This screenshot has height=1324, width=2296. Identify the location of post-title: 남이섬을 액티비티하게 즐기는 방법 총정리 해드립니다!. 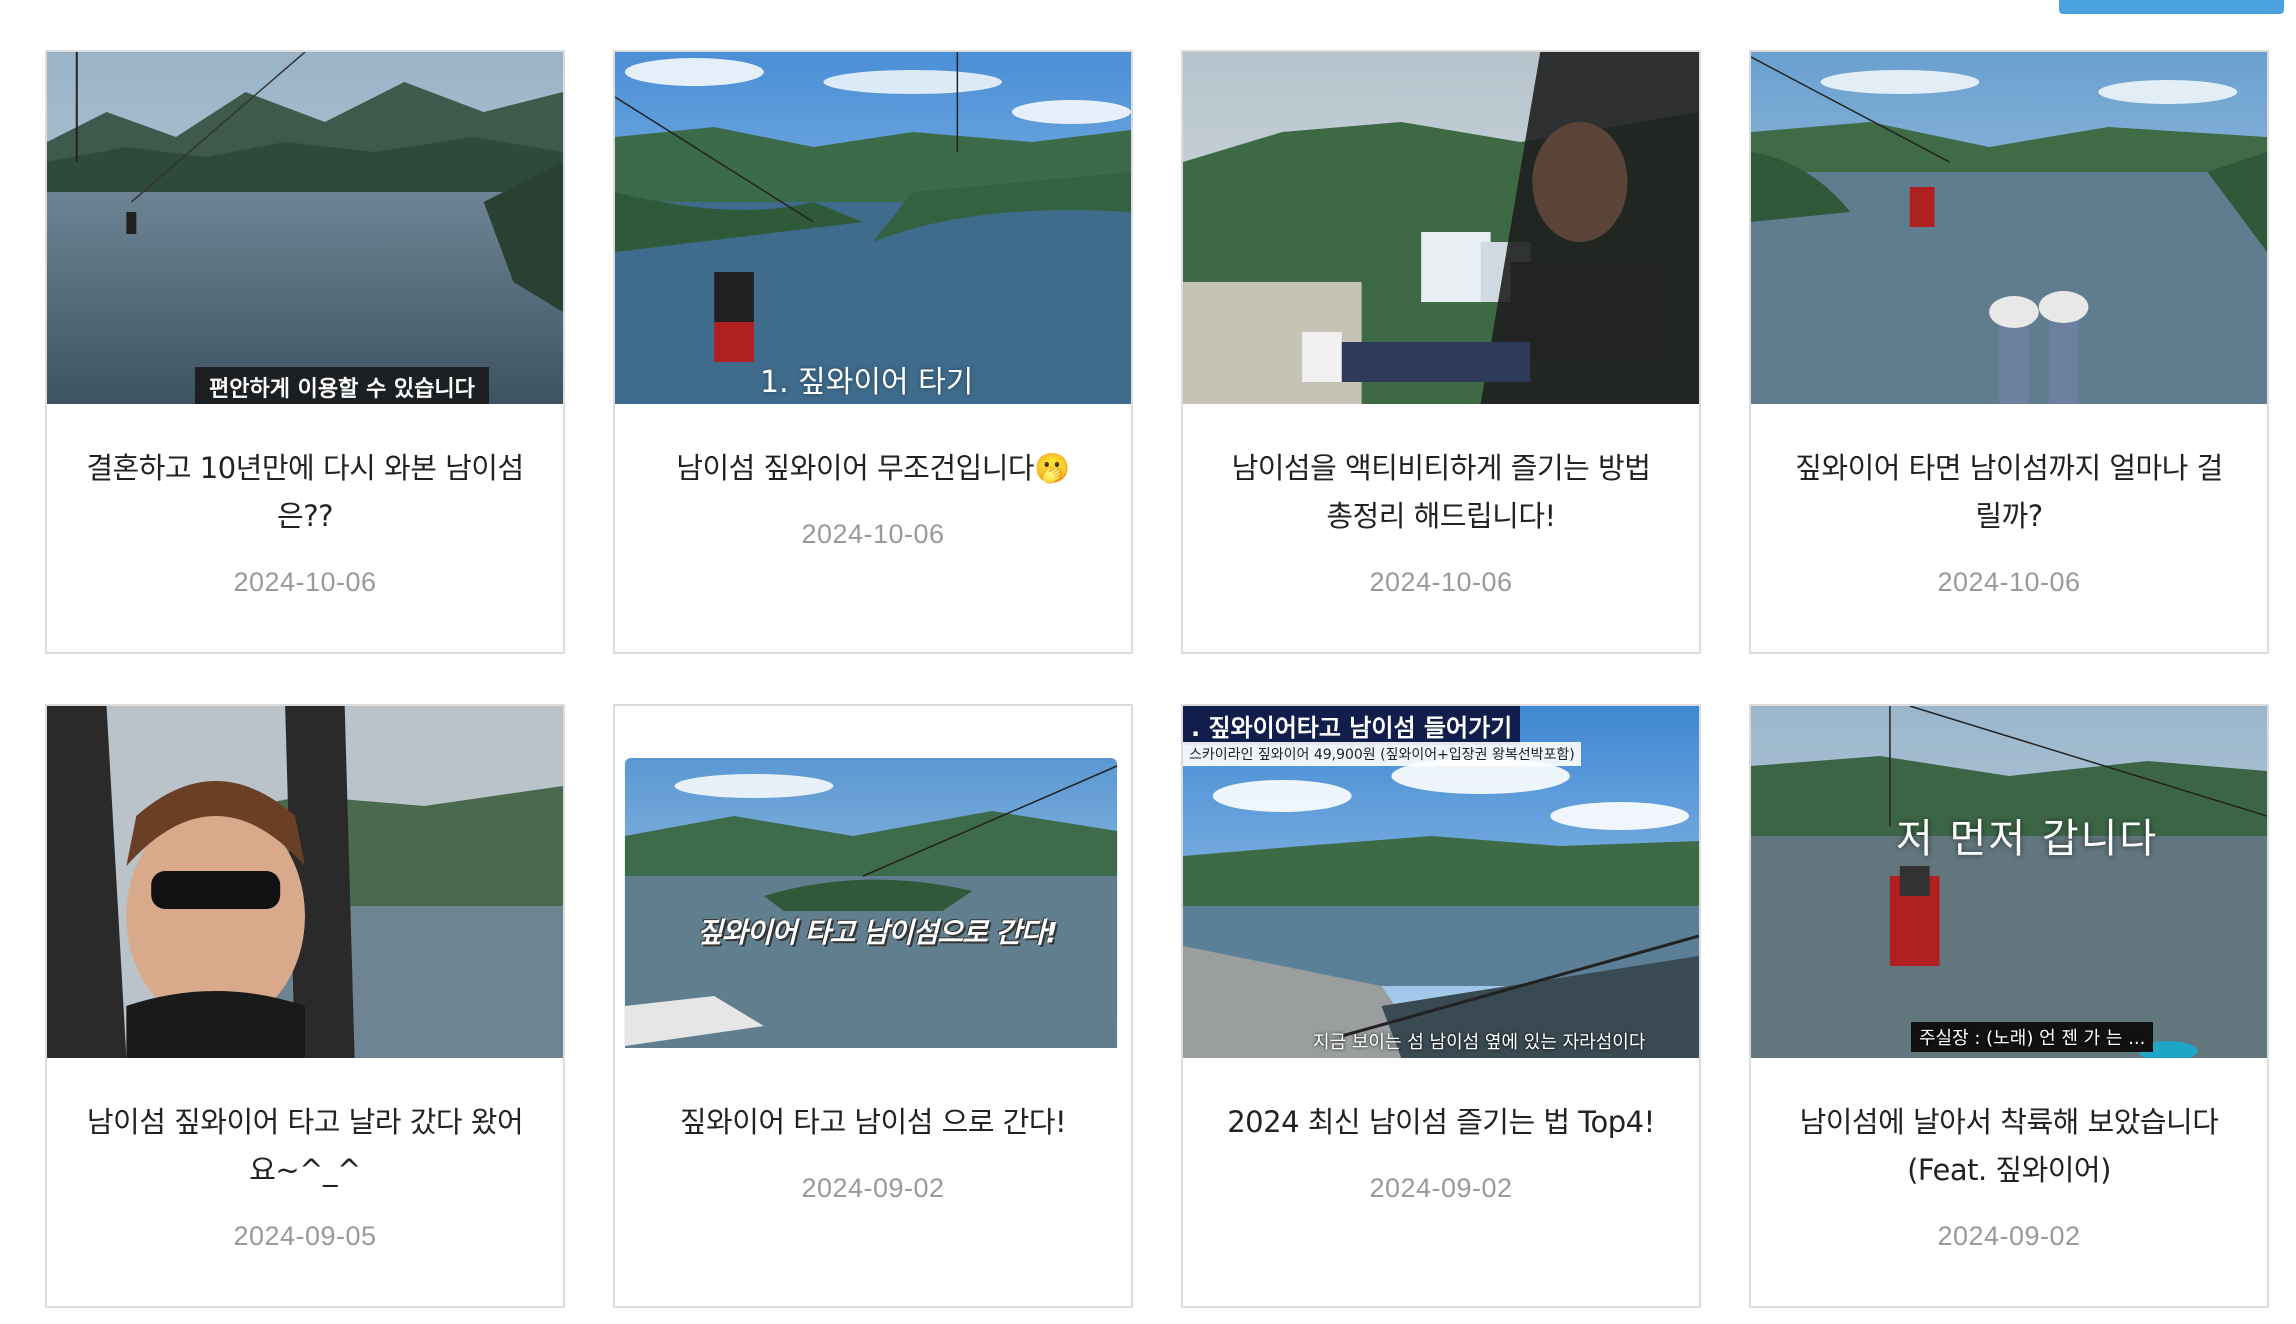
(1441, 492).